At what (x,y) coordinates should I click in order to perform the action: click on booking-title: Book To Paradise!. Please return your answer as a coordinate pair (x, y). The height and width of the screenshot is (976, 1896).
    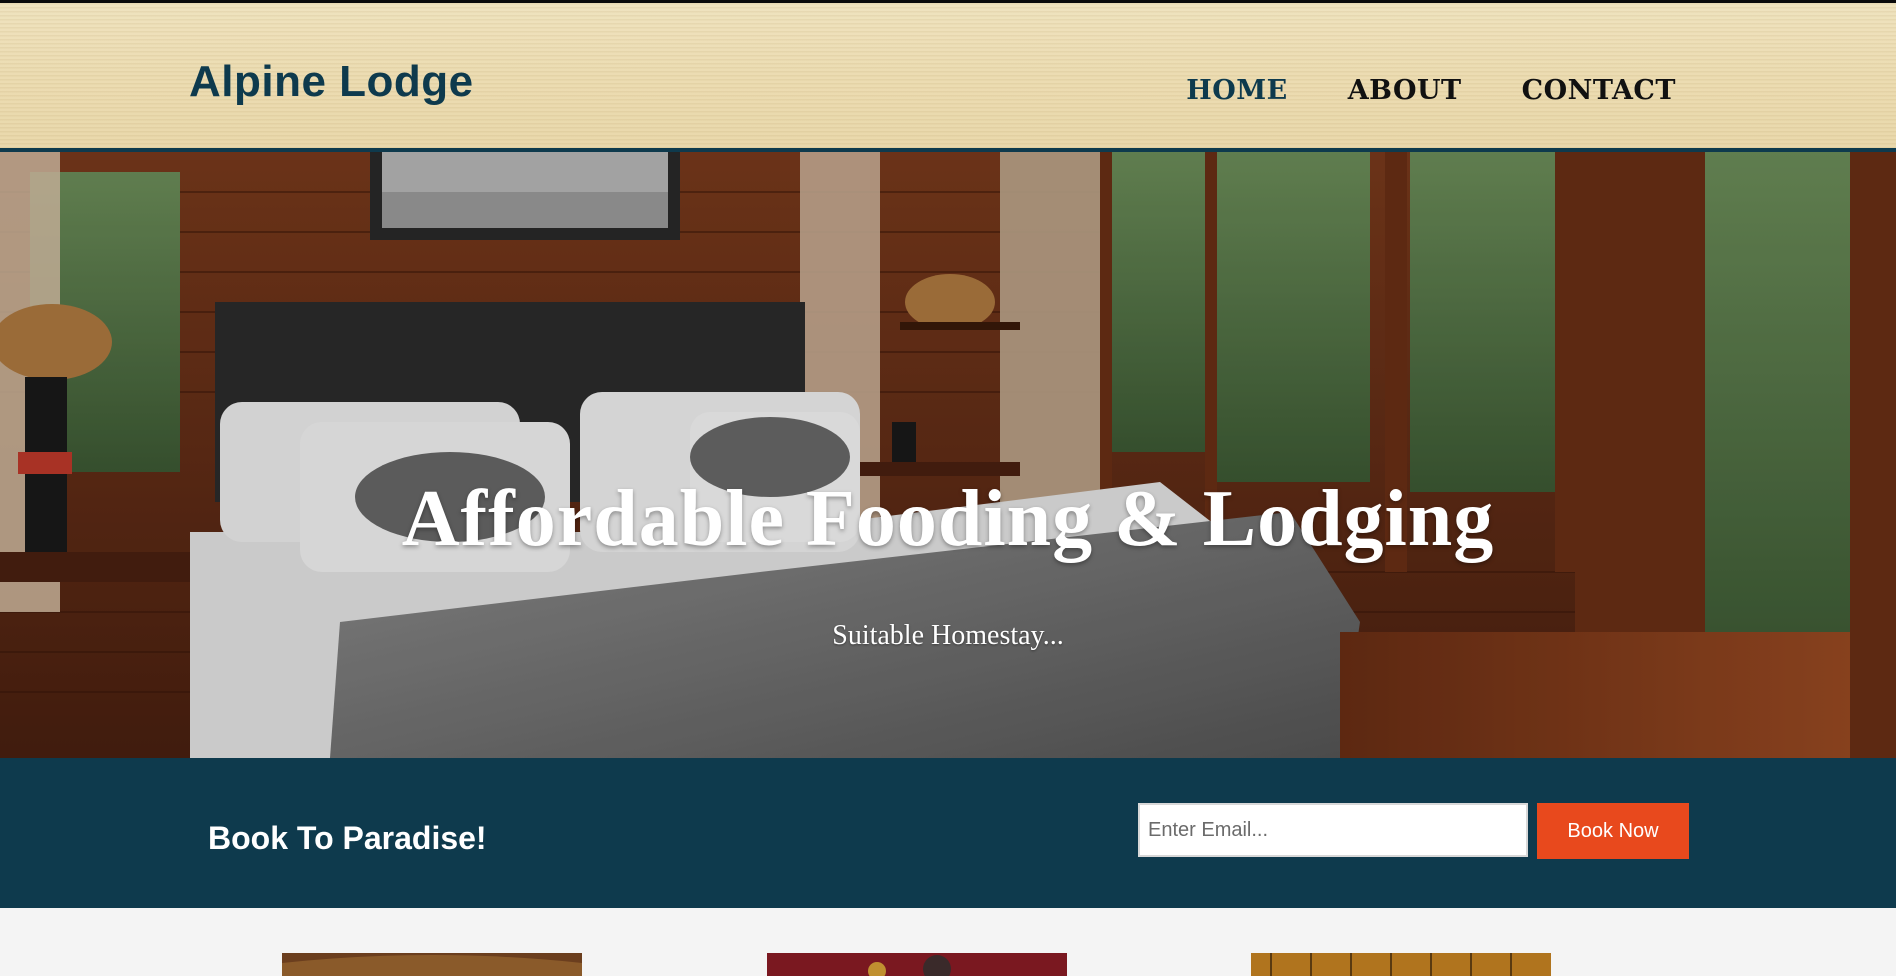
    Looking at the image, I should click on (347, 838).